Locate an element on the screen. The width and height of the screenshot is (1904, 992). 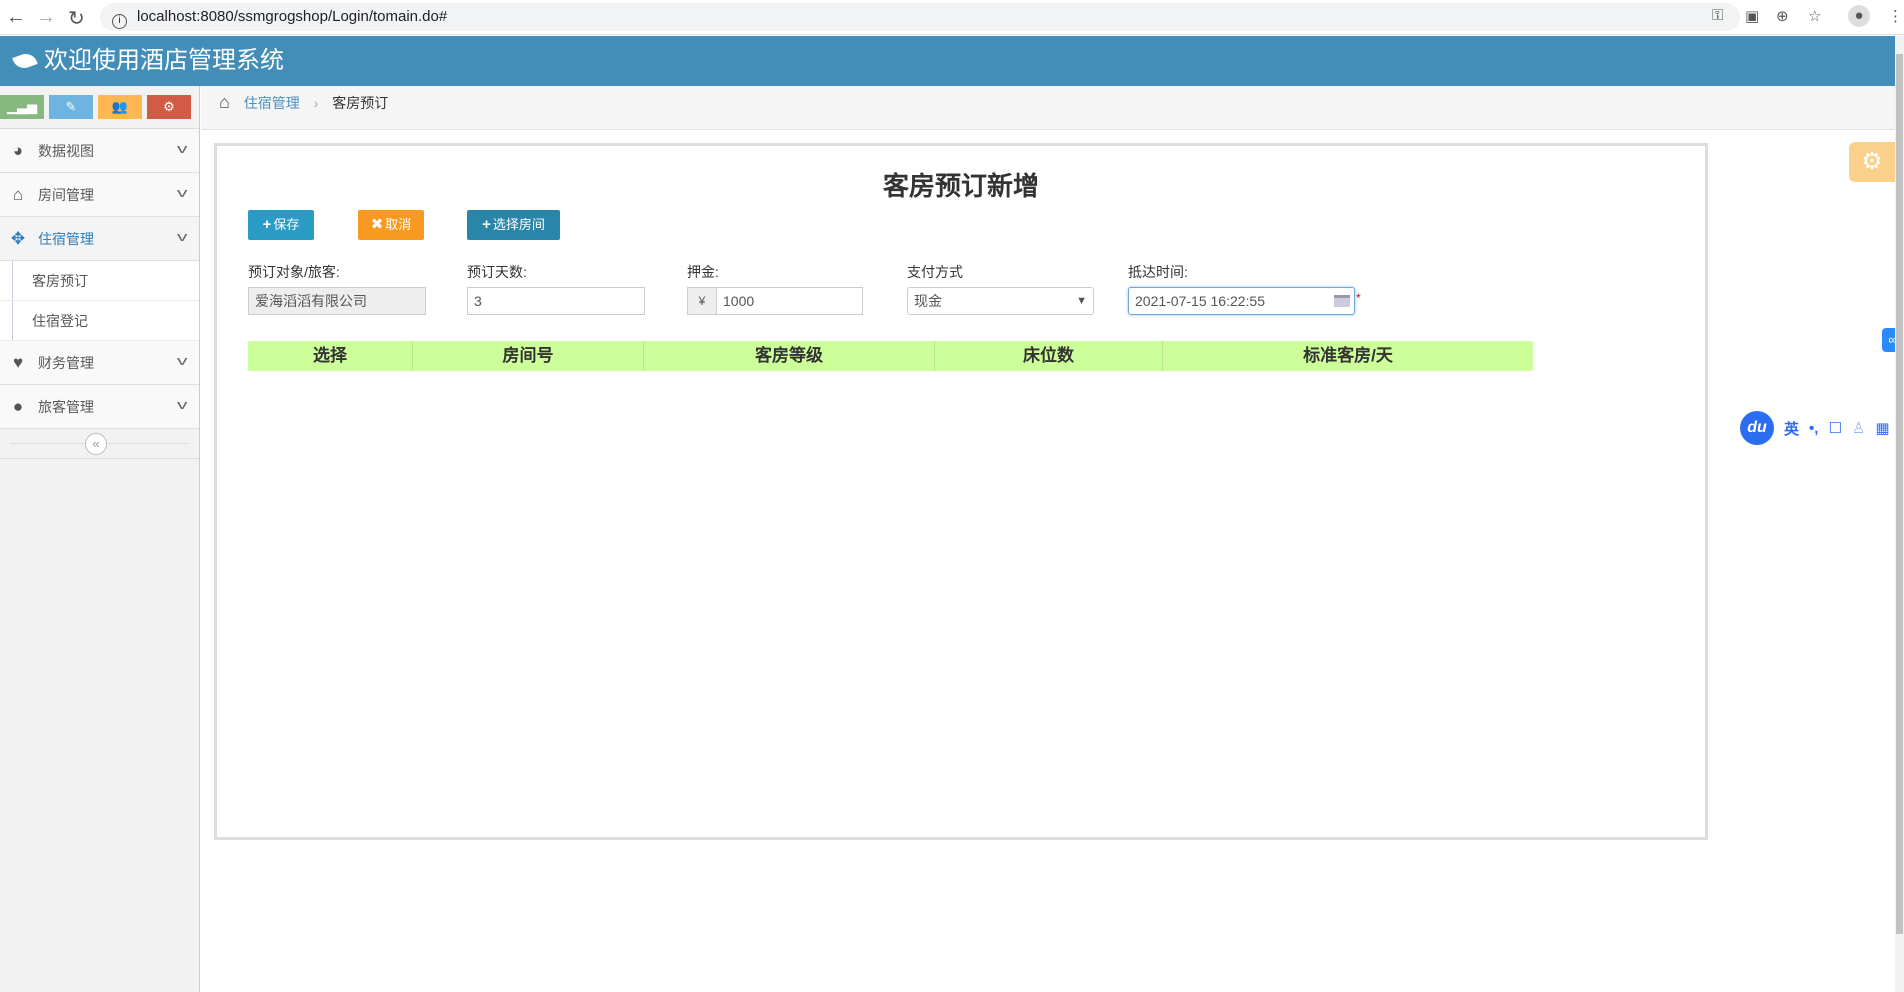
button-label: 保存 is located at coordinates (286, 224).